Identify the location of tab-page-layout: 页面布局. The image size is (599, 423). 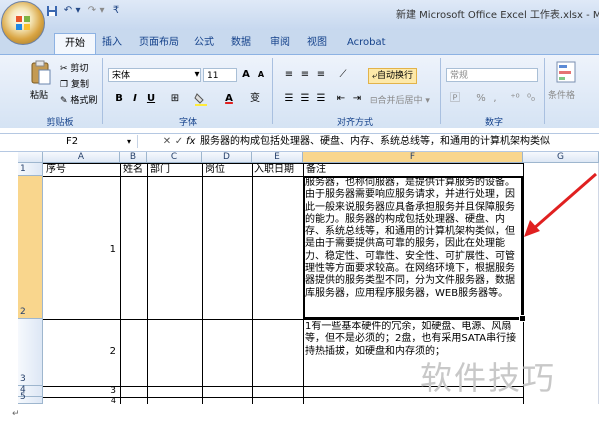
(159, 43).